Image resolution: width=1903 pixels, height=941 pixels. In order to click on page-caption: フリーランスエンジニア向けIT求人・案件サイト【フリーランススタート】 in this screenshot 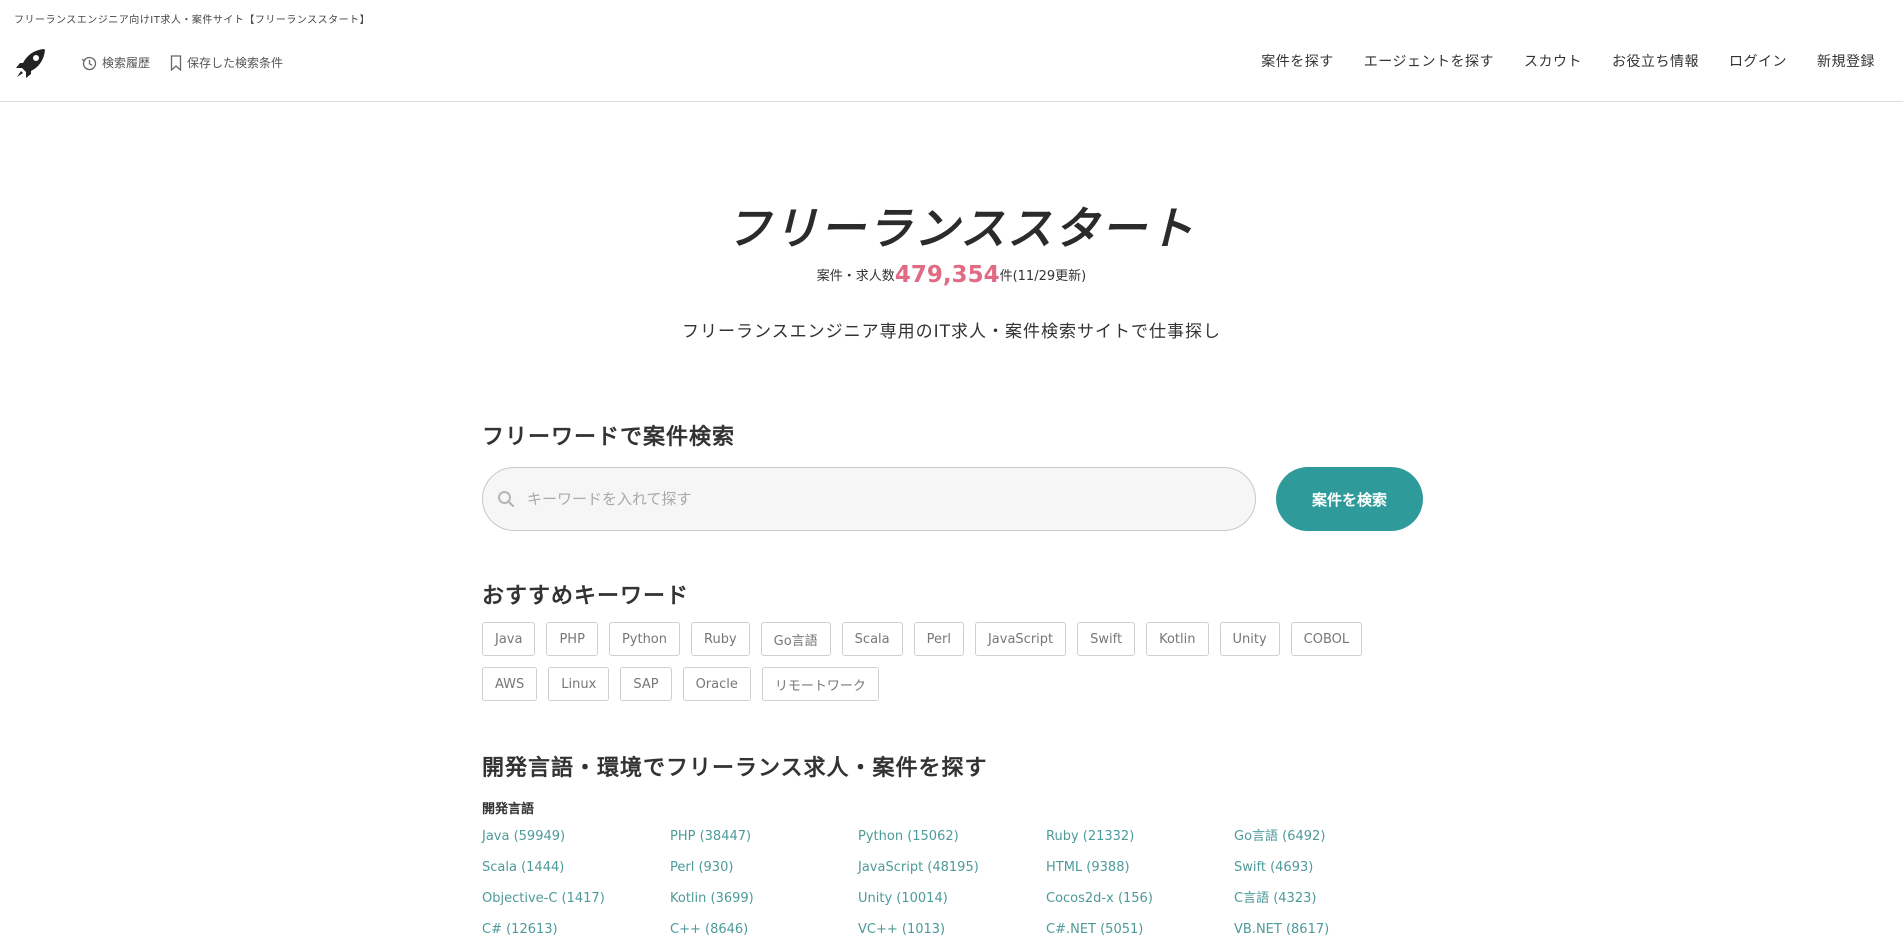, I will do `click(192, 20)`.